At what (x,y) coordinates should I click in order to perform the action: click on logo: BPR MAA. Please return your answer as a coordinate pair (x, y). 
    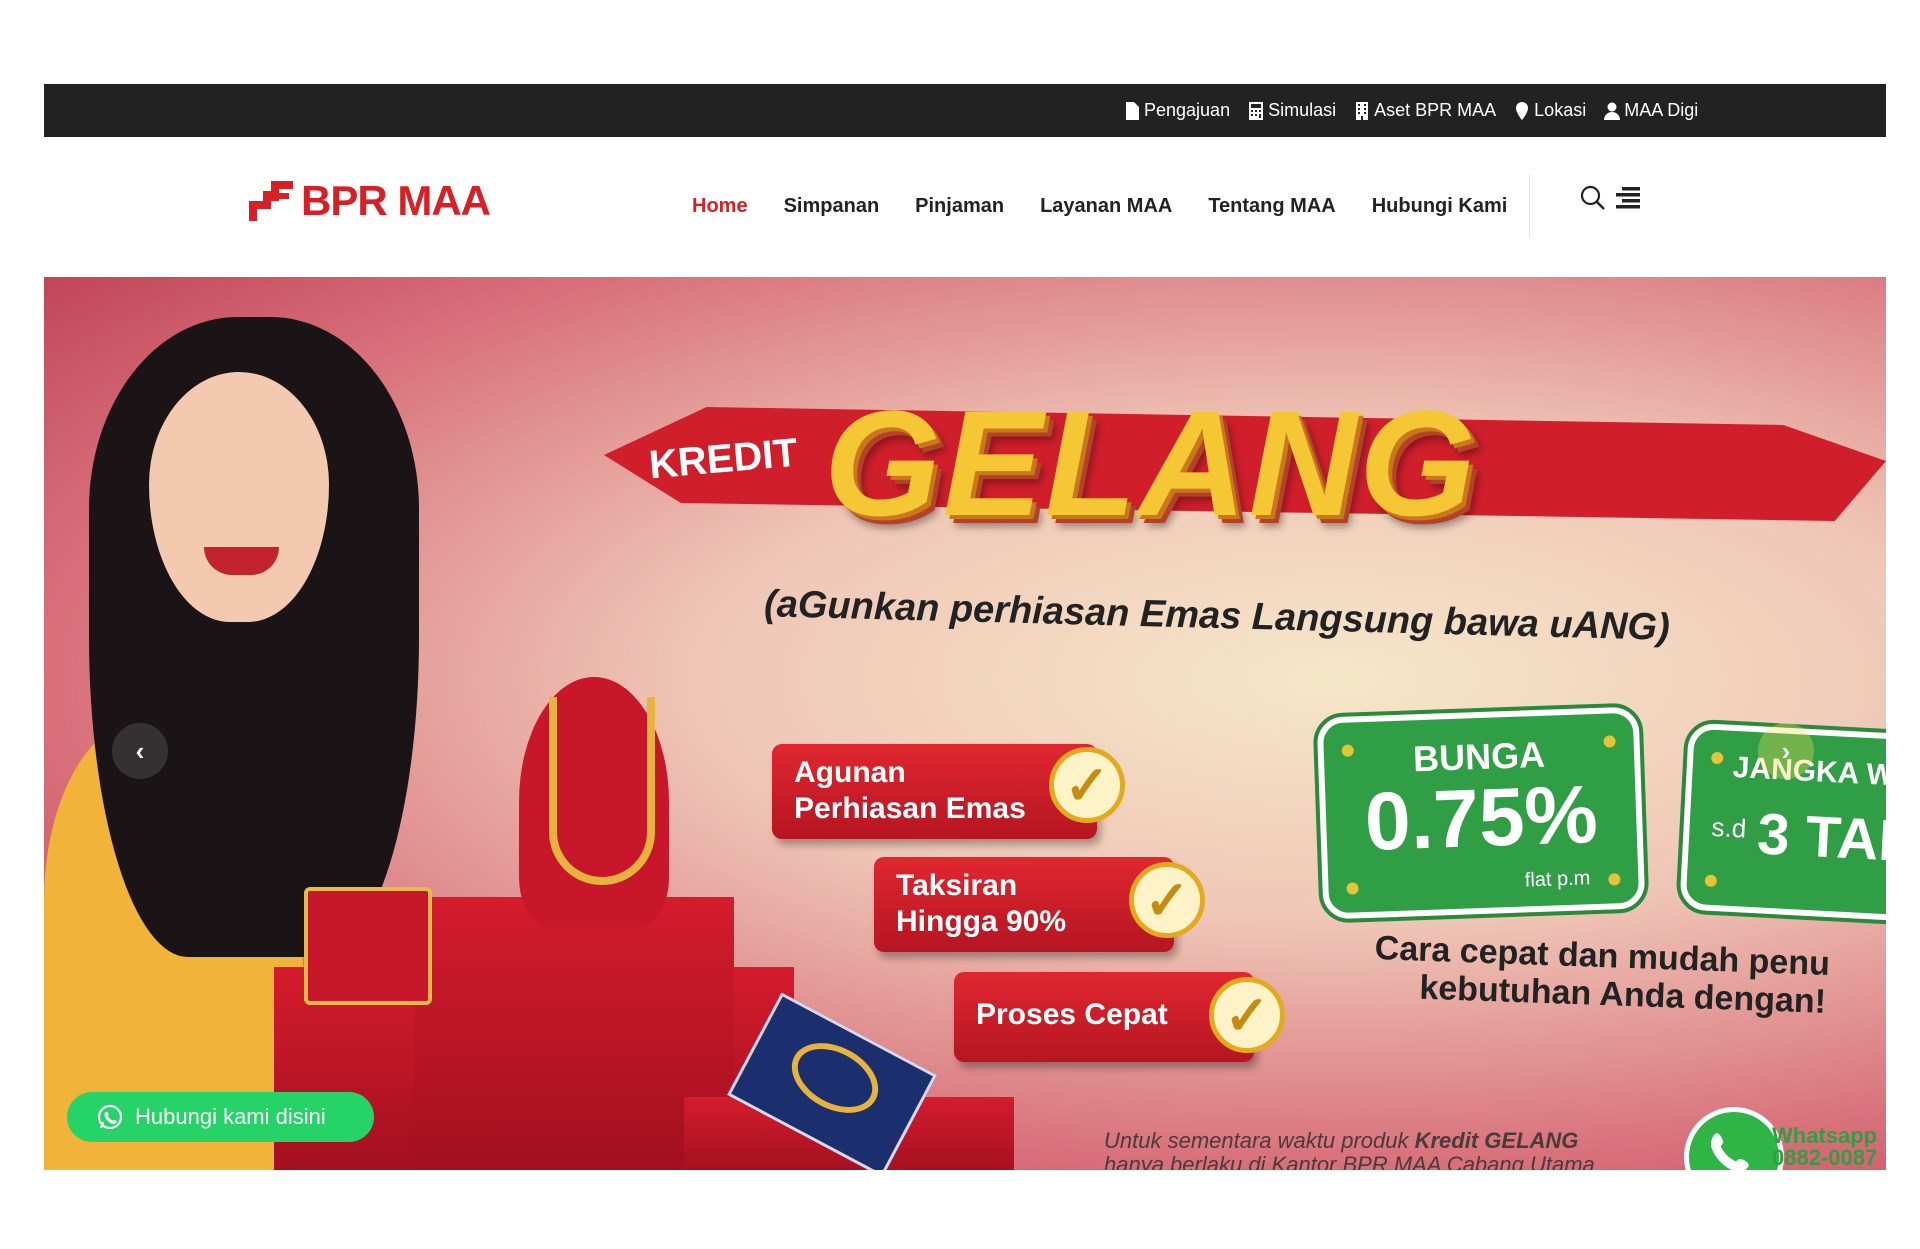
    Looking at the image, I should click on (370, 201).